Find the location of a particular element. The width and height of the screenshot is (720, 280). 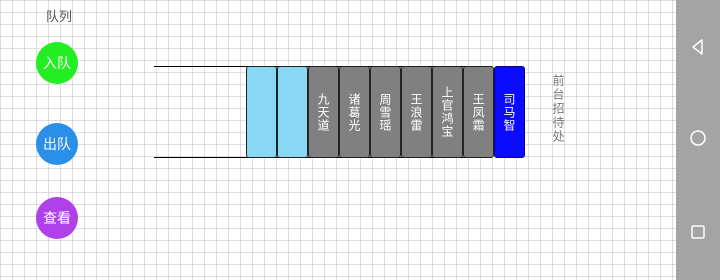

queue-item: 王凤霜 is located at coordinates (478, 112).